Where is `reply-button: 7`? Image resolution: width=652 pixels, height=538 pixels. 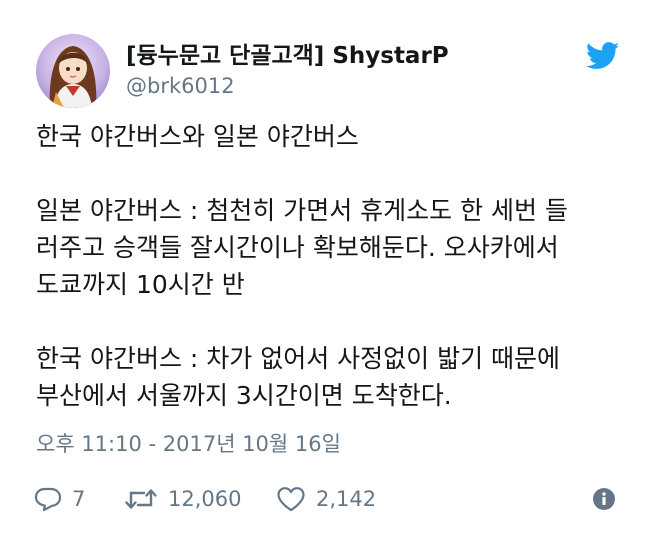
reply-button: 7 is located at coordinates (59, 499).